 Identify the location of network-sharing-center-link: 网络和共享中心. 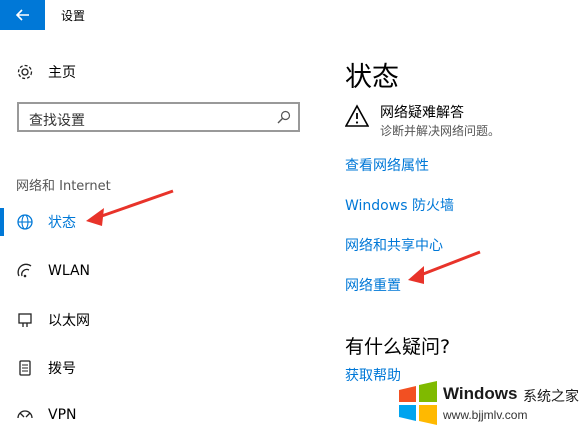
(394, 245).